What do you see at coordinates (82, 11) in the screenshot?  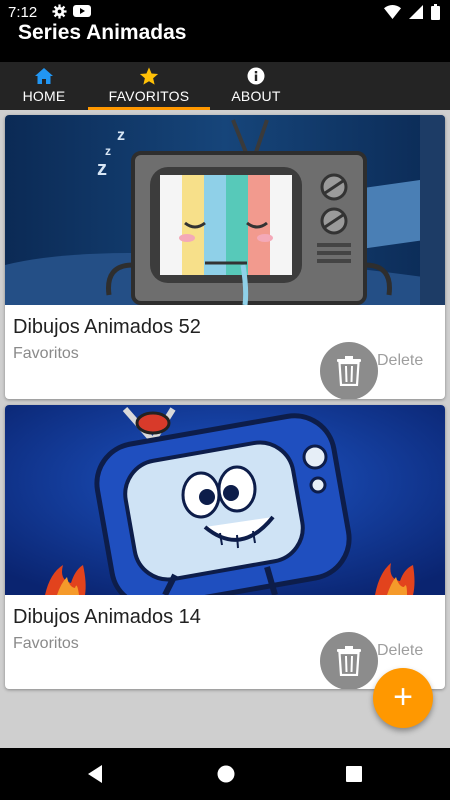 I see `youtube-icon` at bounding box center [82, 11].